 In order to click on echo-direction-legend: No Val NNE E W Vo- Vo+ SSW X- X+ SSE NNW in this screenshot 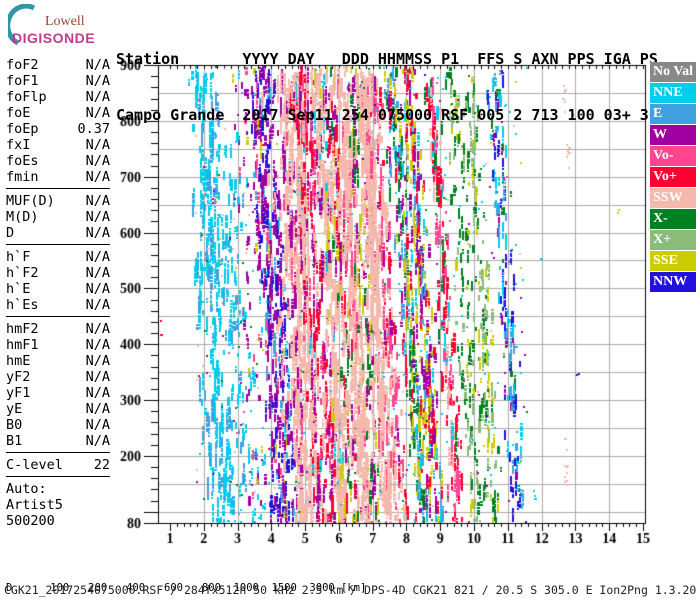, I will do `click(673, 177)`.